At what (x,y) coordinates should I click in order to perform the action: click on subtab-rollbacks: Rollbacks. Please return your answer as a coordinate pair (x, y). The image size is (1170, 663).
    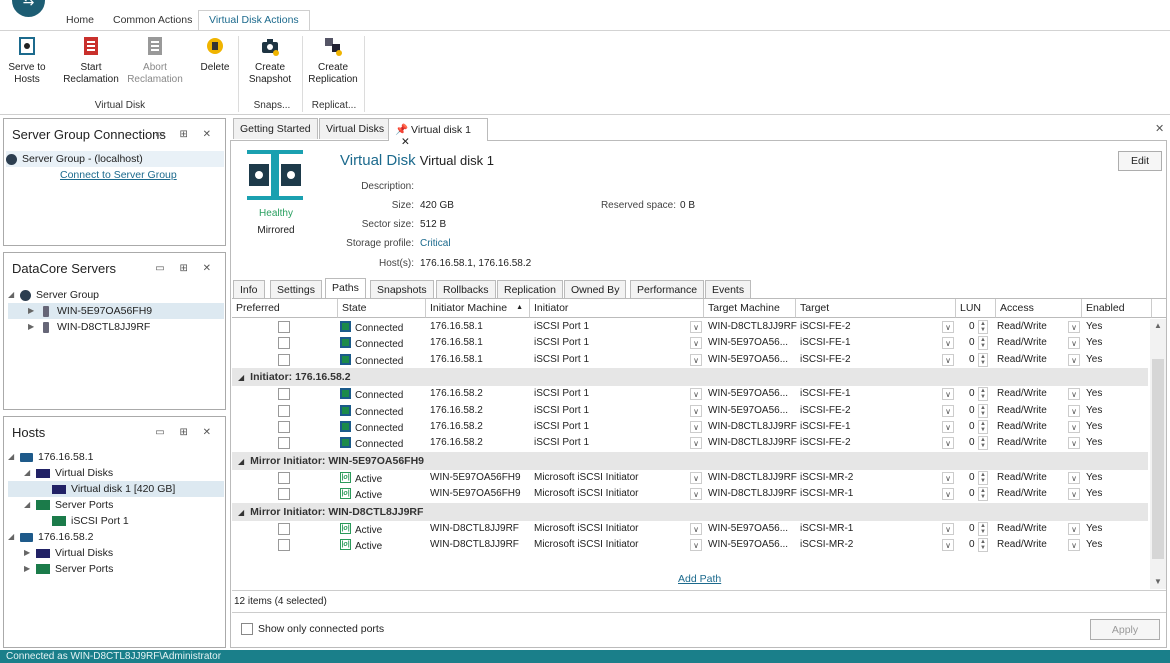
    Looking at the image, I should click on (466, 289).